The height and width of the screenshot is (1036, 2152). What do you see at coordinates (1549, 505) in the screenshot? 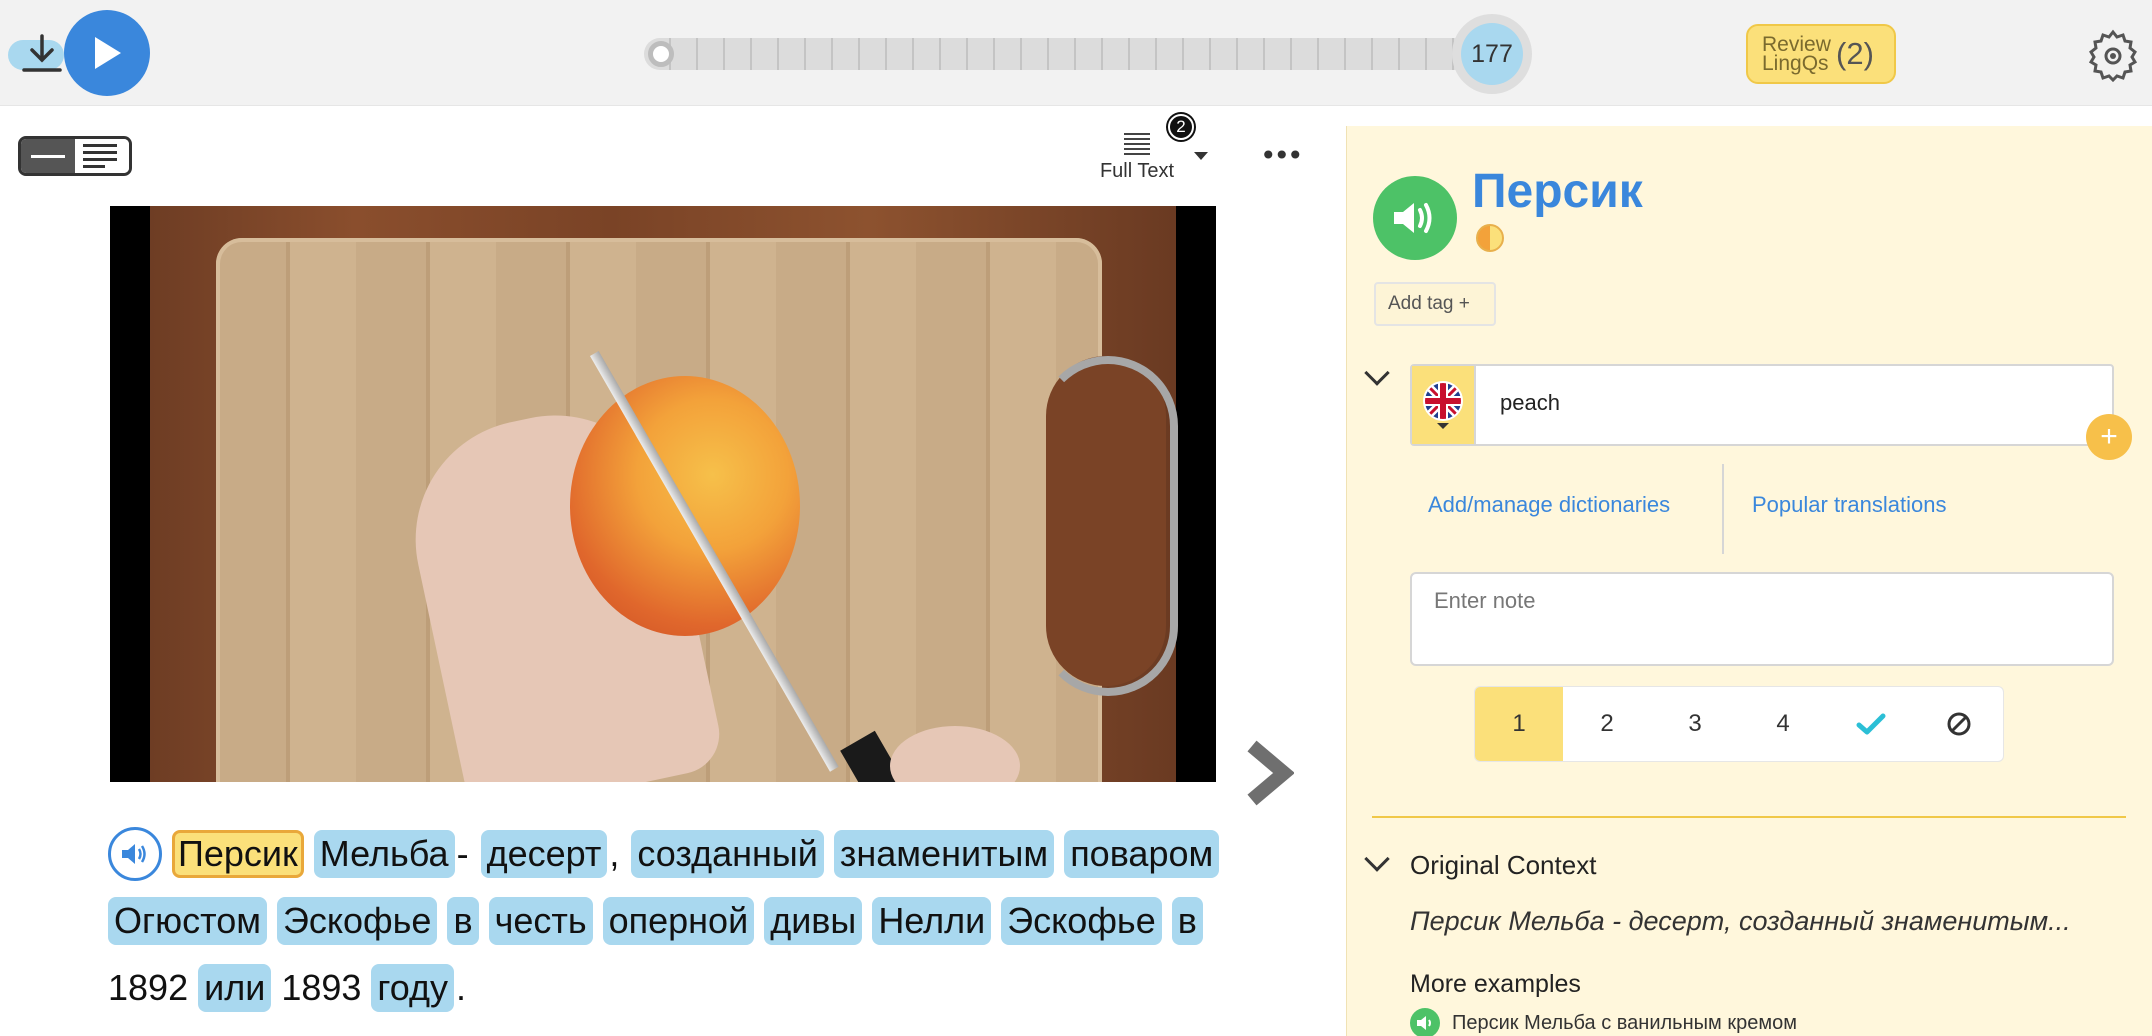
I see `manage-dictionaries-link: Add/manage dictionaries` at bounding box center [1549, 505].